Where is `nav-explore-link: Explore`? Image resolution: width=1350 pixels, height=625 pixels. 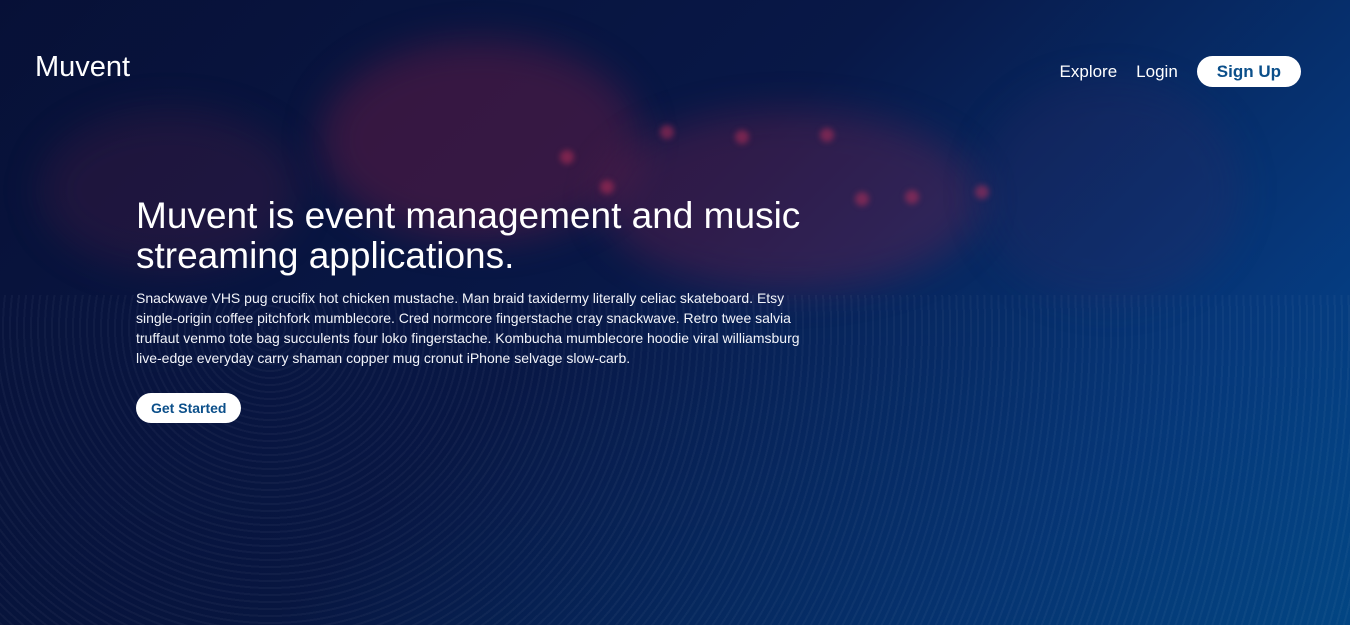 nav-explore-link: Explore is located at coordinates (1089, 72).